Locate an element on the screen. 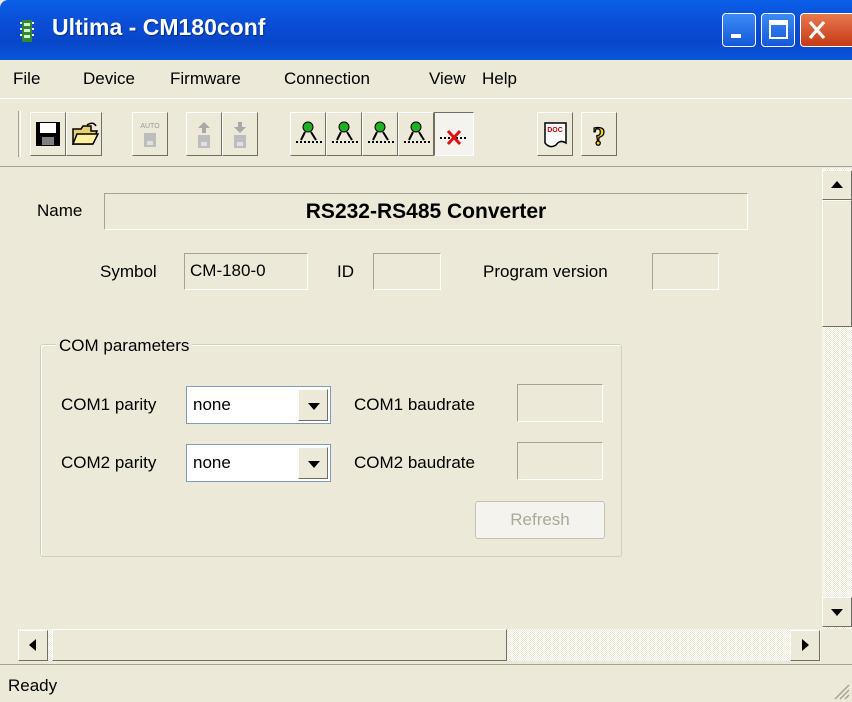 This screenshot has height=702, width=852. help-button: ? is located at coordinates (599, 134).